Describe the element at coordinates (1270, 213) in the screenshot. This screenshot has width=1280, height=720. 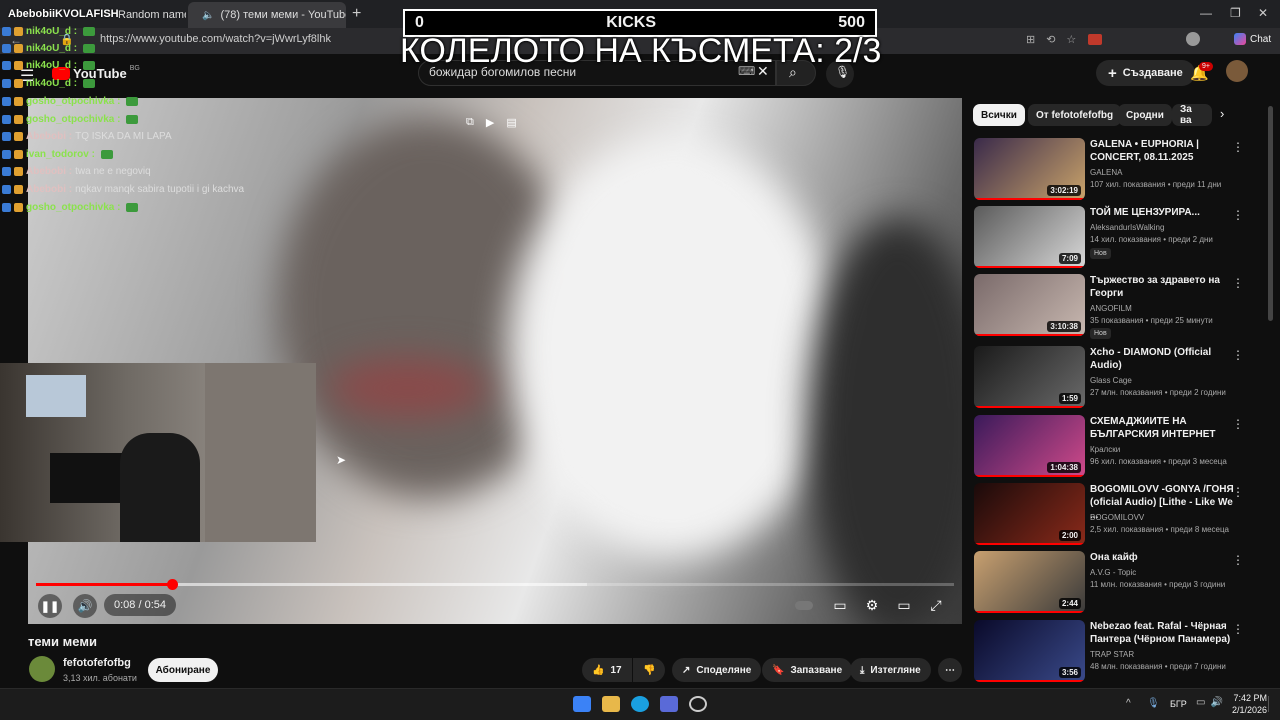
I see `sidebar-scrollbar` at that location.